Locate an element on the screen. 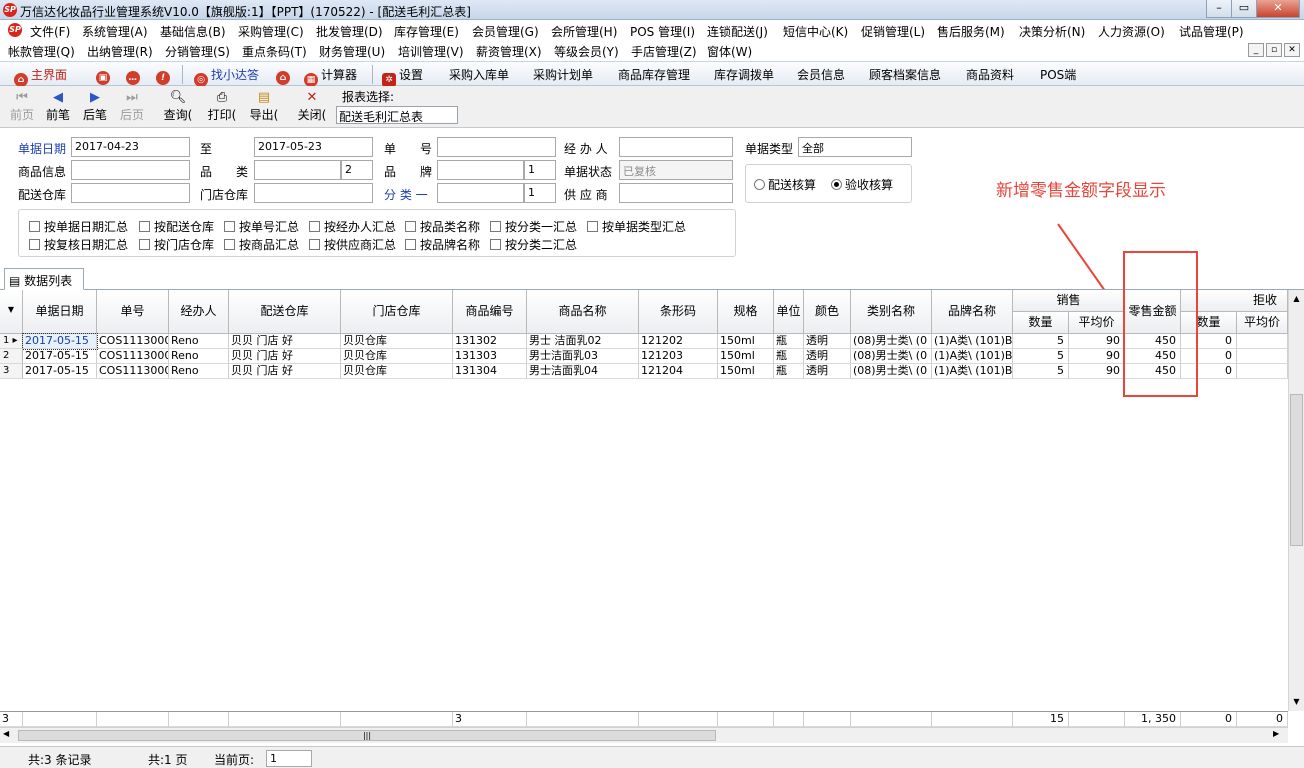 Image resolution: width=1304 pixels, height=768 pixels. col-unit: 单位 is located at coordinates (789, 312).